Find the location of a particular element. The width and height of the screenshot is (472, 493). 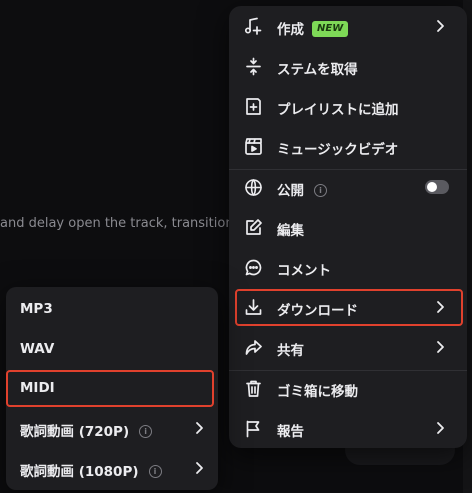

download-option-label: MIDI is located at coordinates (37, 388).